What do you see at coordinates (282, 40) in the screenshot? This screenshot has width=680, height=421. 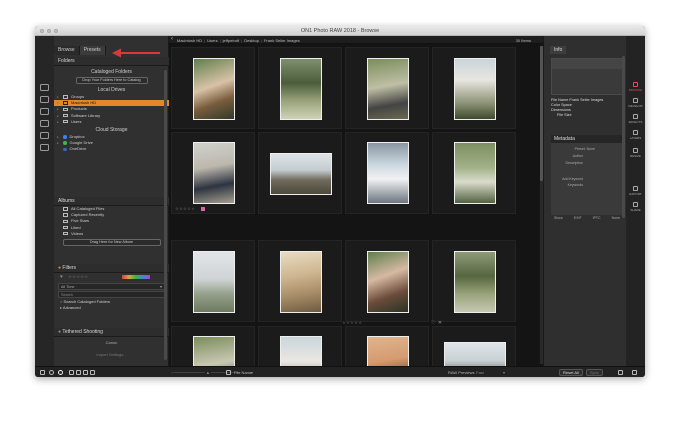 I see `breadcrumb-item: Frank Seiler Images` at bounding box center [282, 40].